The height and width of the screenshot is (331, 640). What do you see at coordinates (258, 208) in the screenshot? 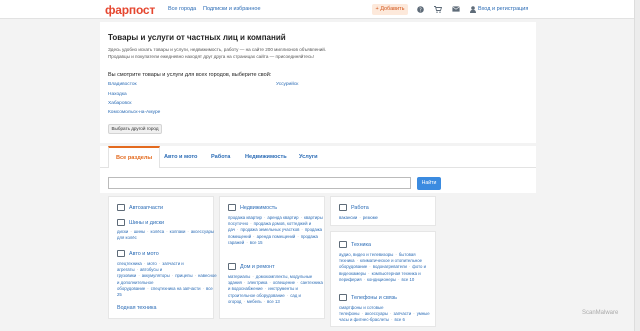
I see `category-realty: Недвижимость` at bounding box center [258, 208].